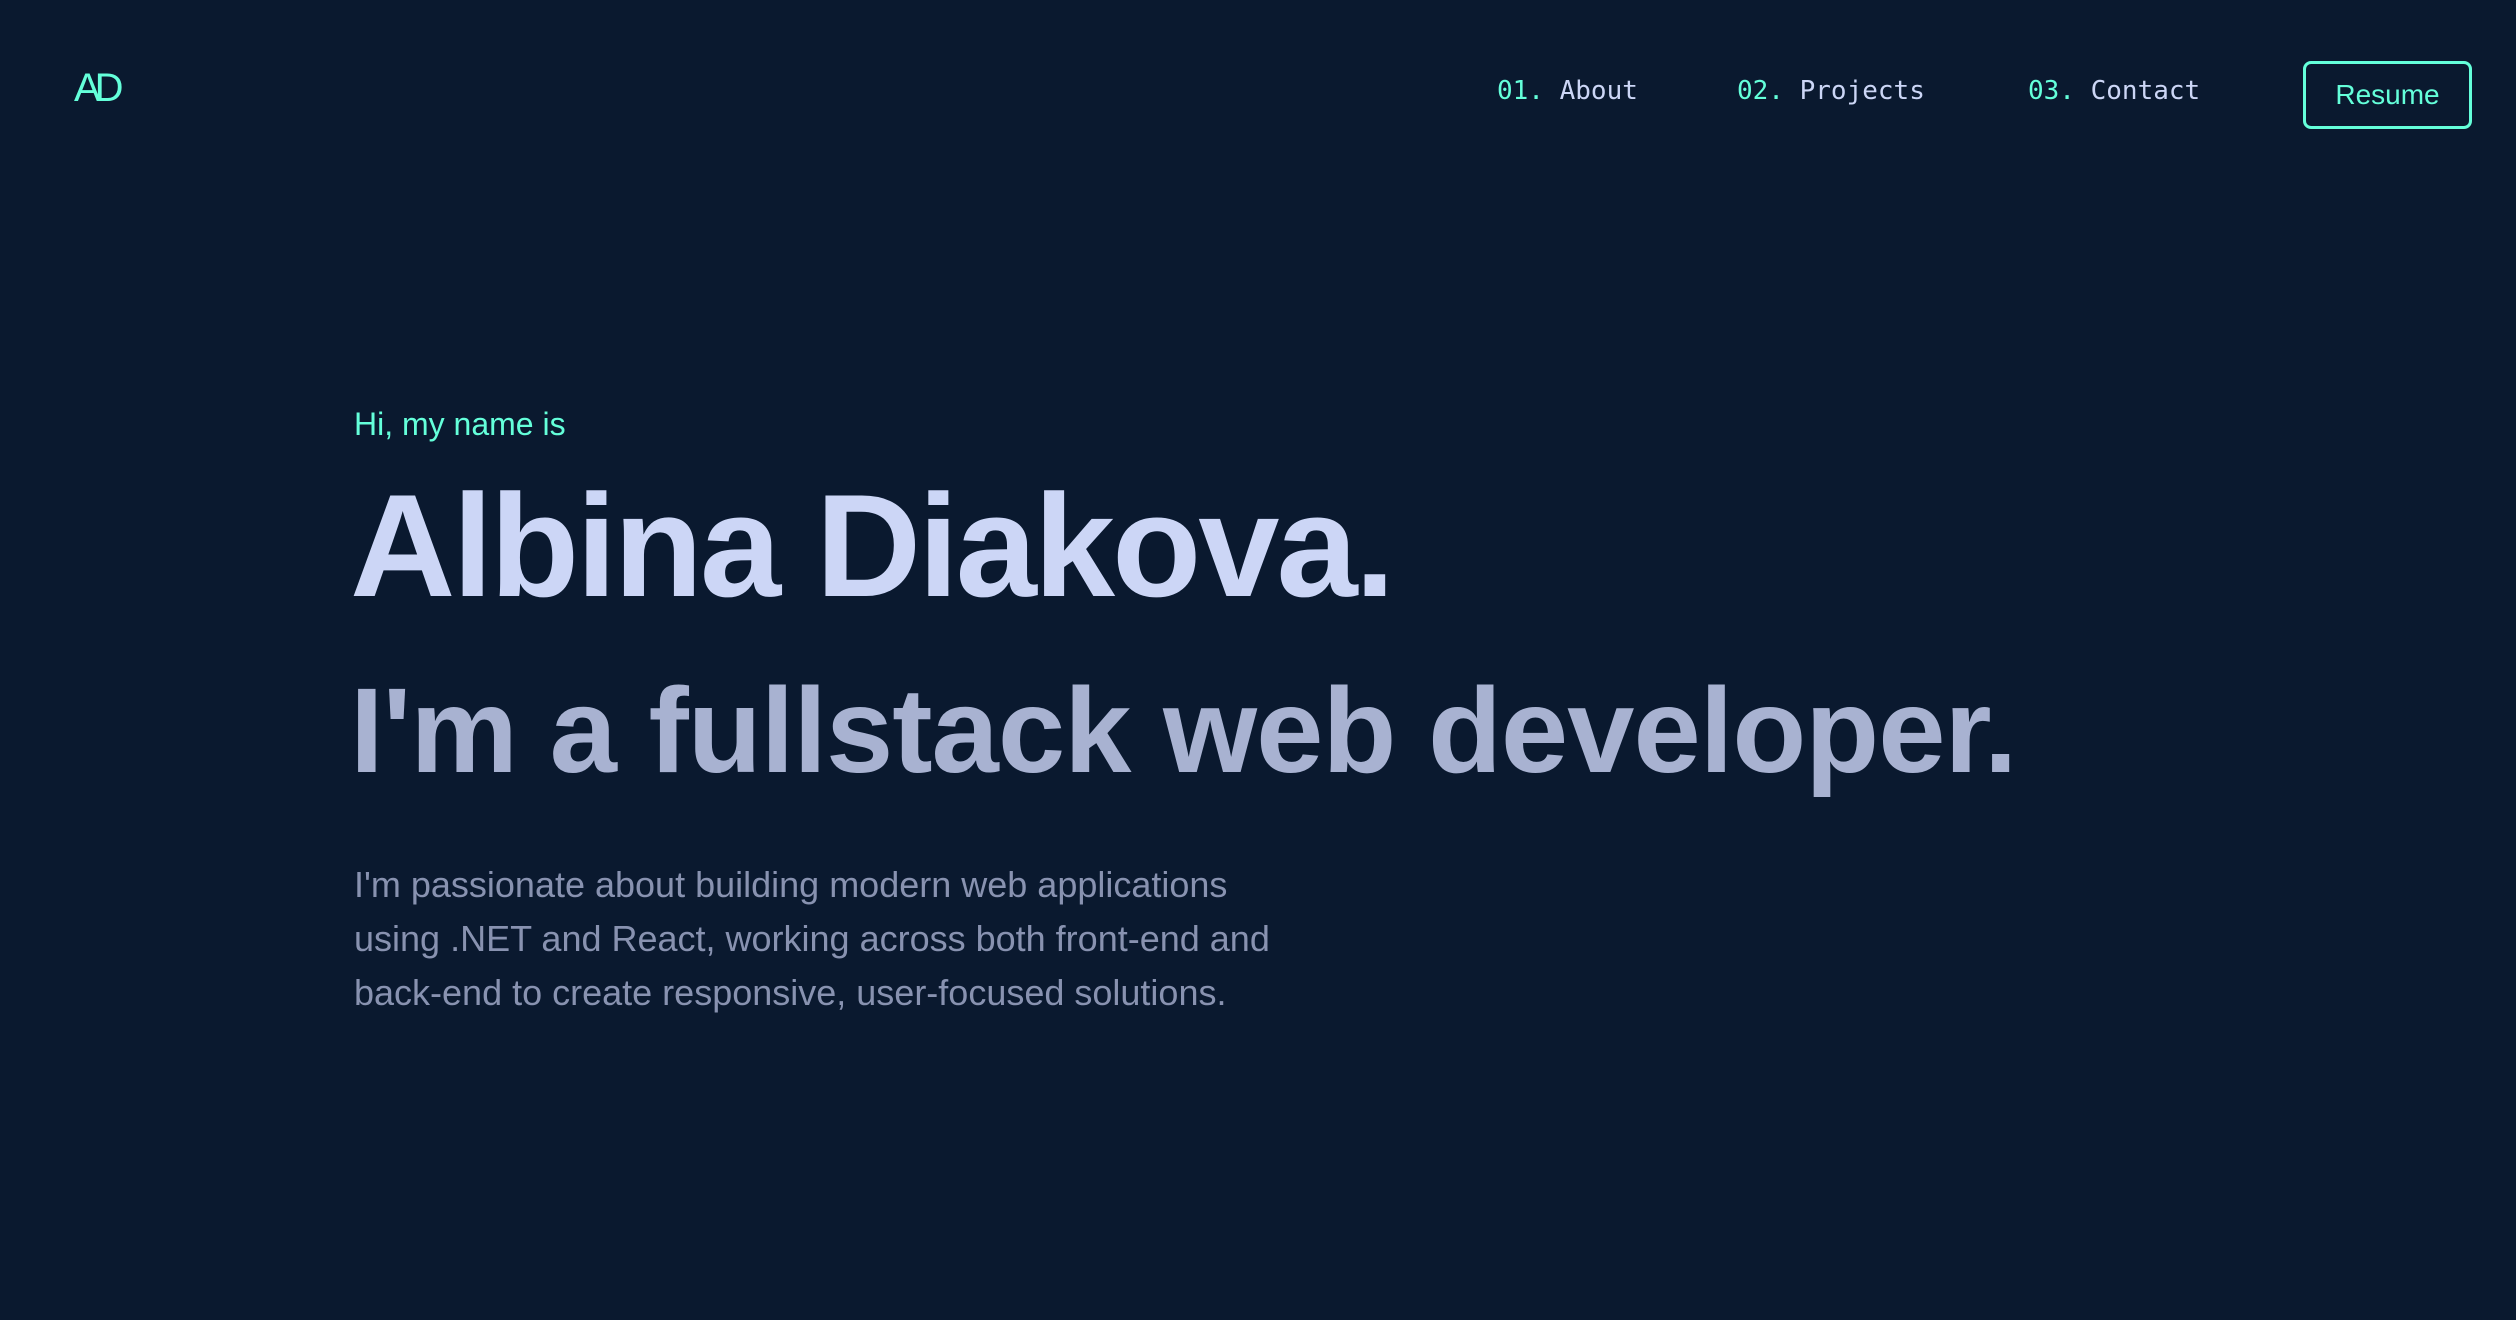 This screenshot has width=2516, height=1320. I want to click on nav-label: Contact, so click(2145, 91).